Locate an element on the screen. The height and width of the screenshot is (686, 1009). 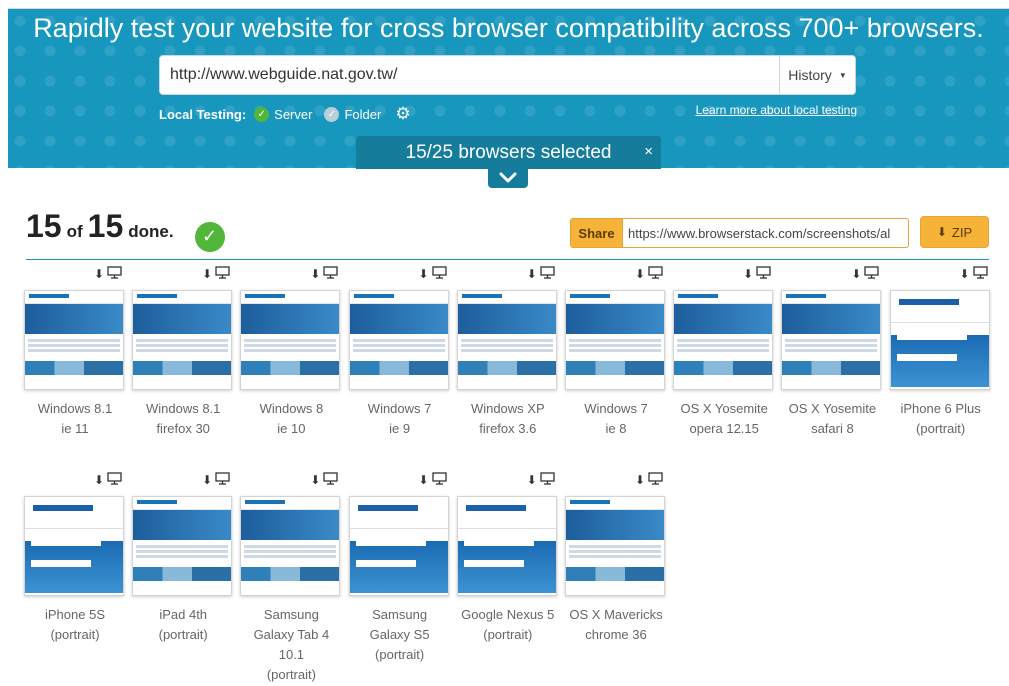
browser-label-line1: OS X Mavericks is located at coordinates (616, 614).